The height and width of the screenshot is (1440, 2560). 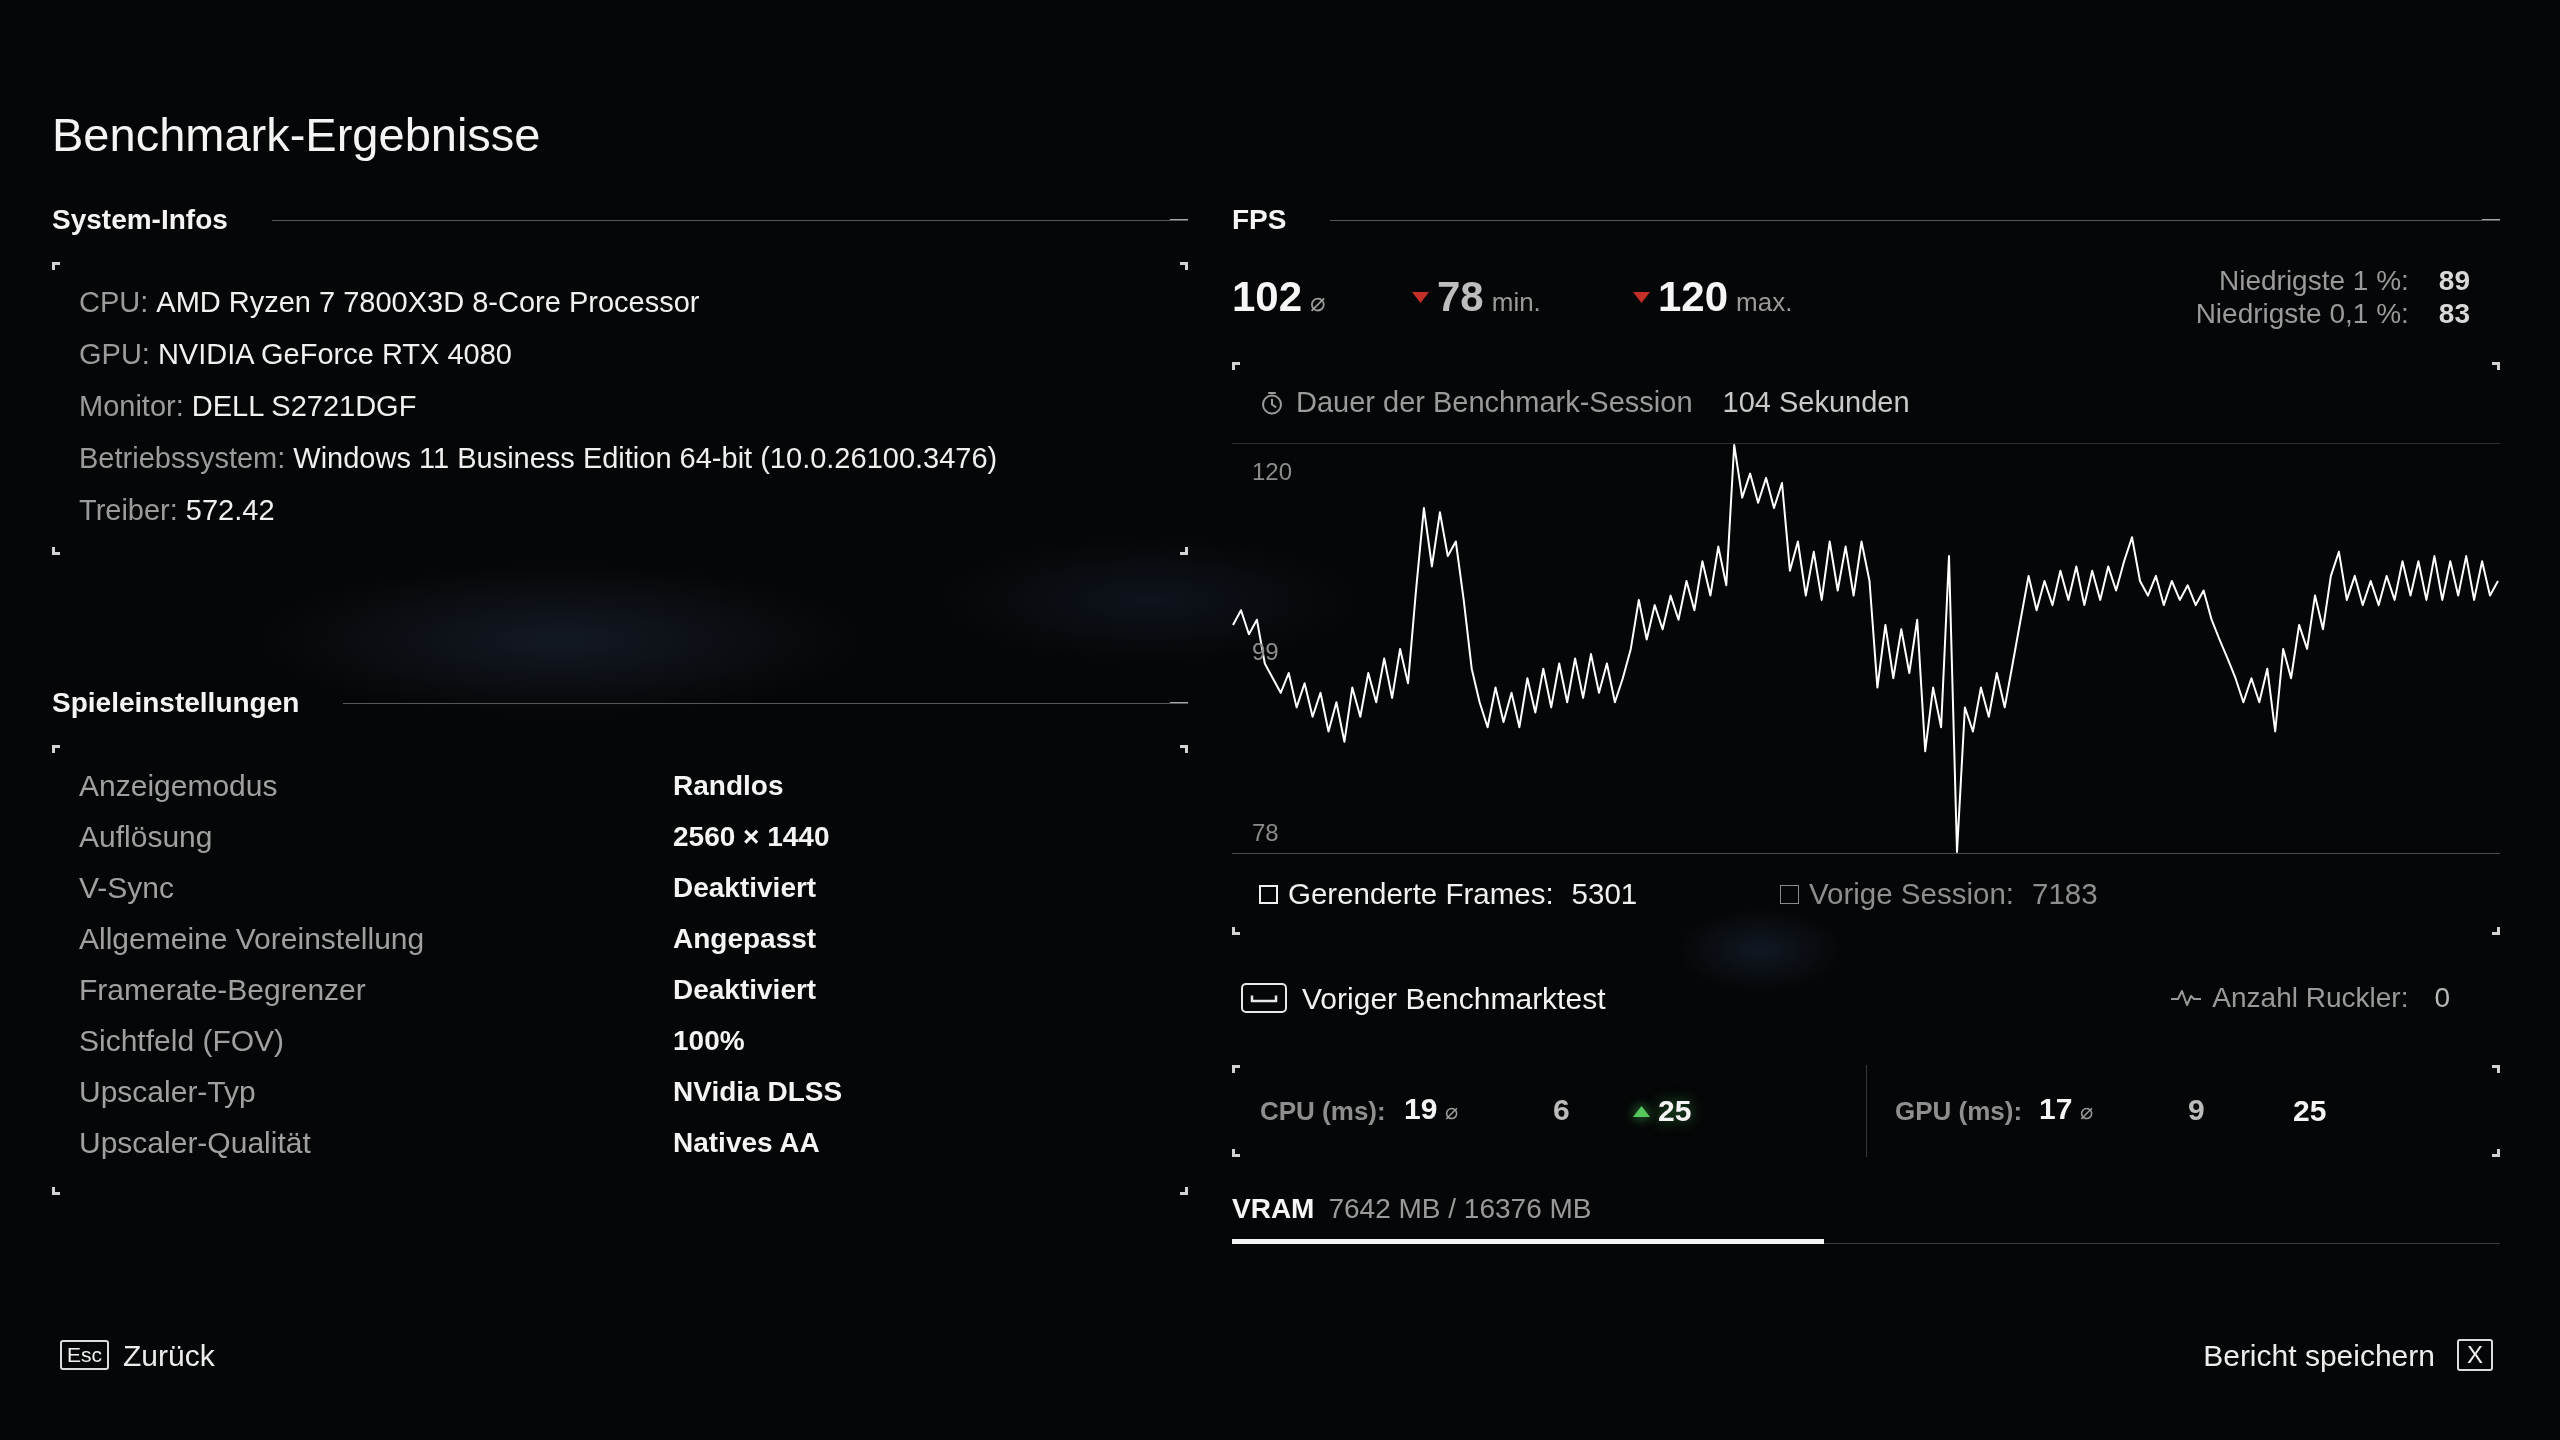 I want to click on info-value: 572.42, so click(x=230, y=510).